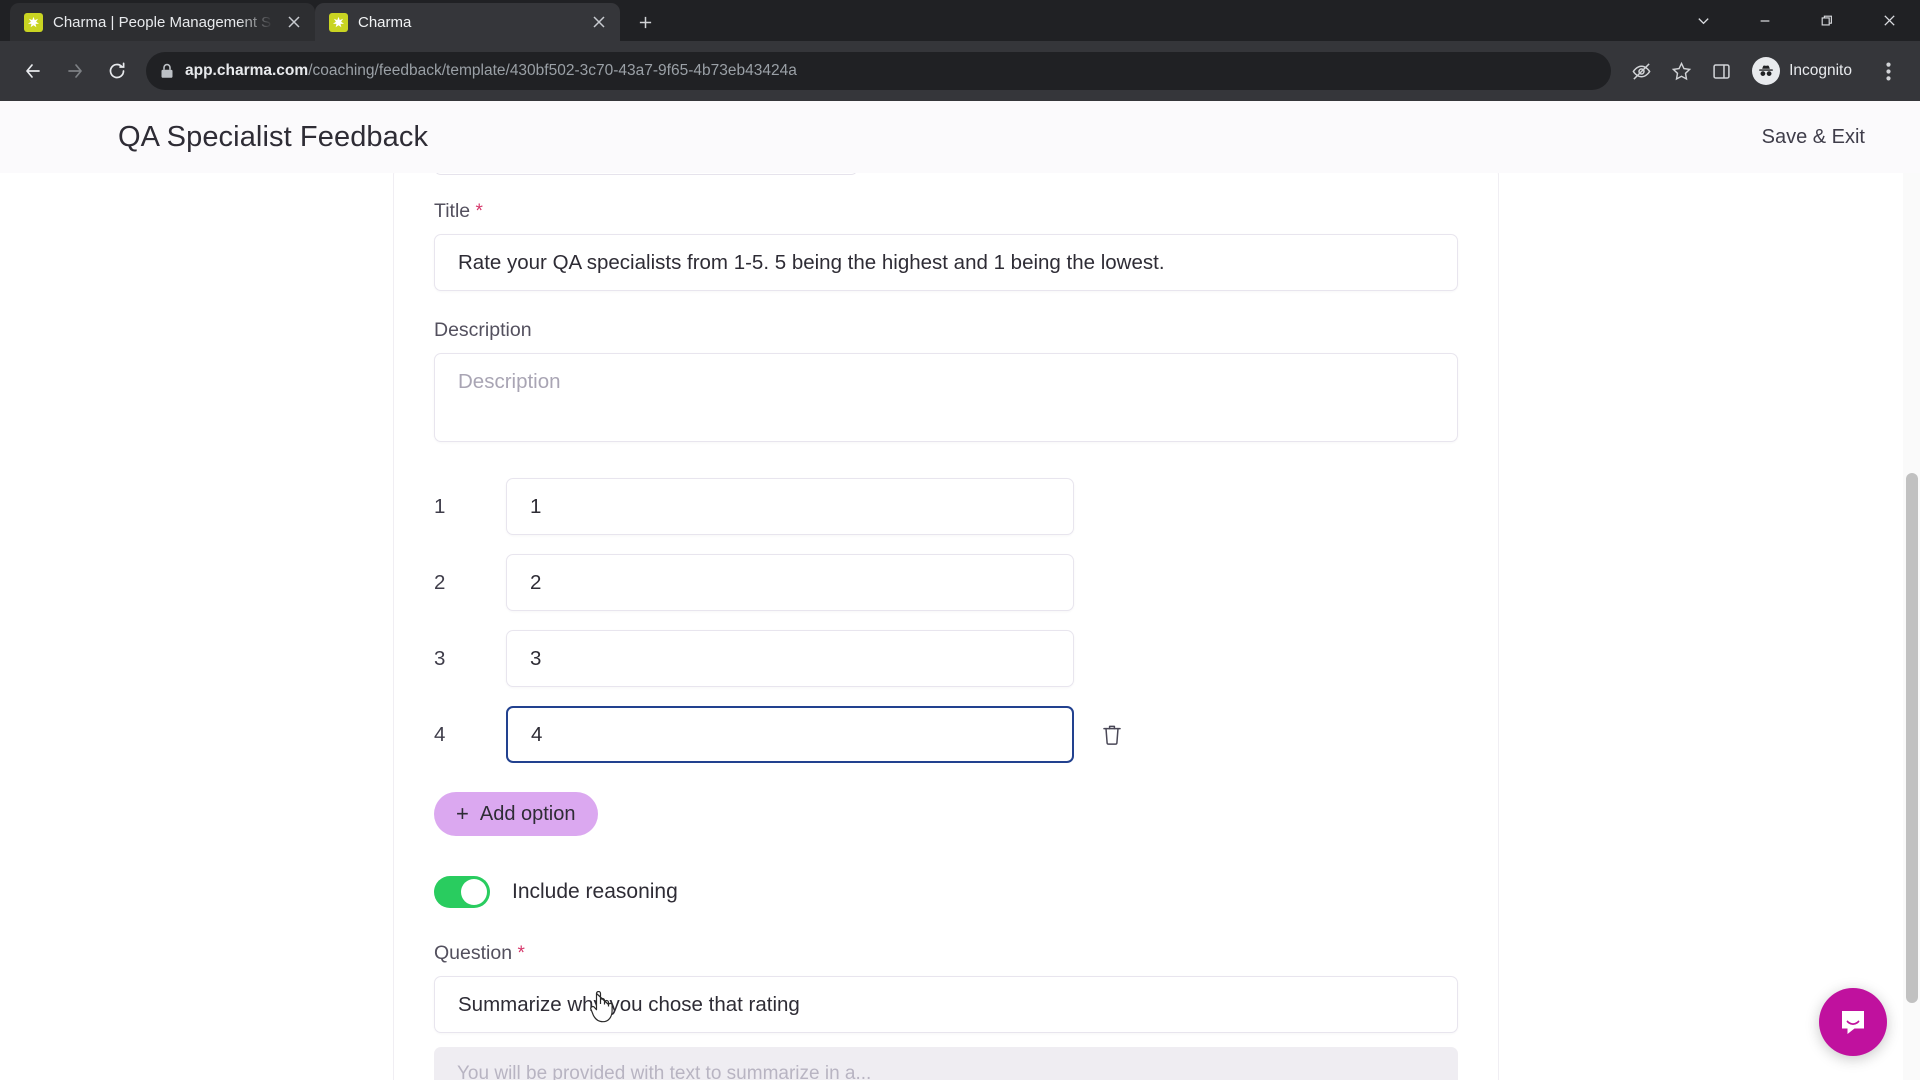 The width and height of the screenshot is (1920, 1080). Describe the element at coordinates (960, 137) in the screenshot. I see `app-header: QA Specialist Feedback Save & Exit` at that location.